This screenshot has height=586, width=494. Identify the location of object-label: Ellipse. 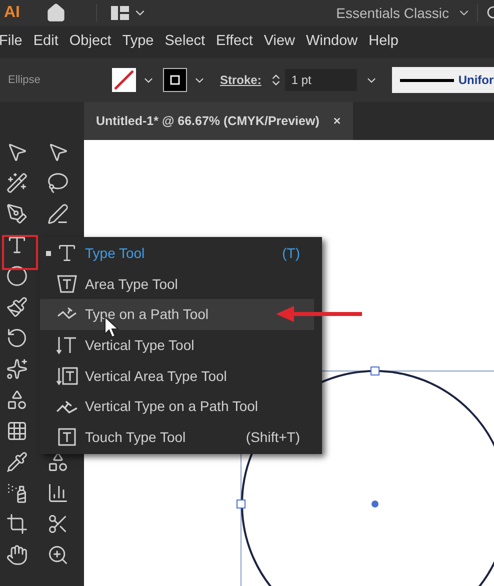
(25, 80).